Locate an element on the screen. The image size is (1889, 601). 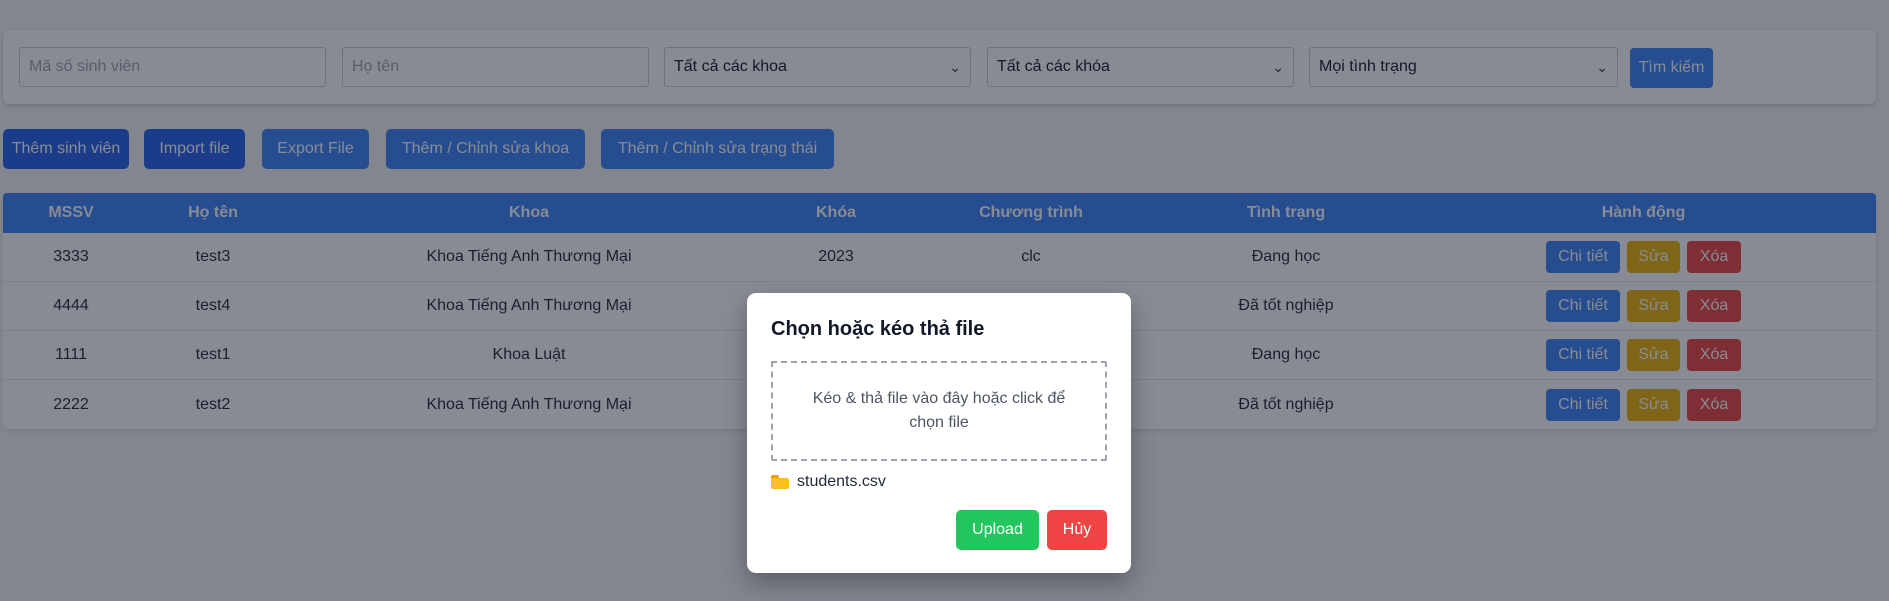
cancel-button: Hủy is located at coordinates (1077, 530).